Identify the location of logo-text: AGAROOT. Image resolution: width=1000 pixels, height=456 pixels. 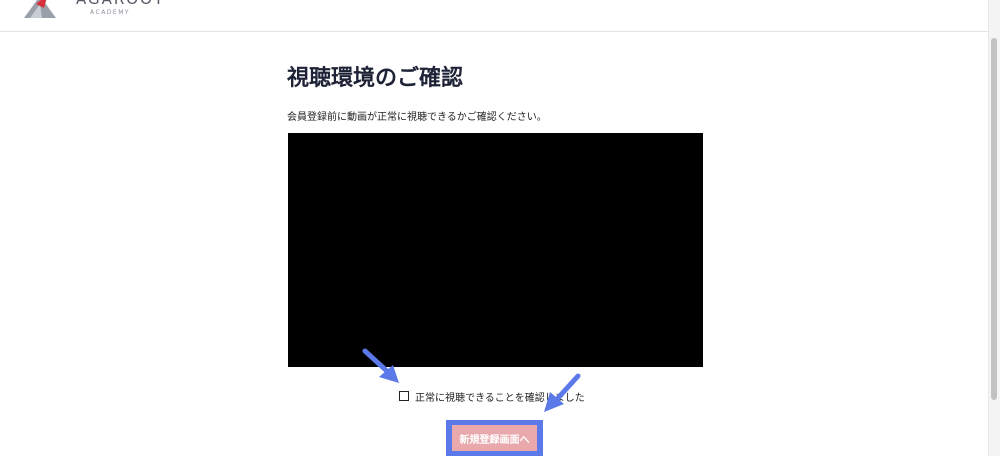
(120, 4).